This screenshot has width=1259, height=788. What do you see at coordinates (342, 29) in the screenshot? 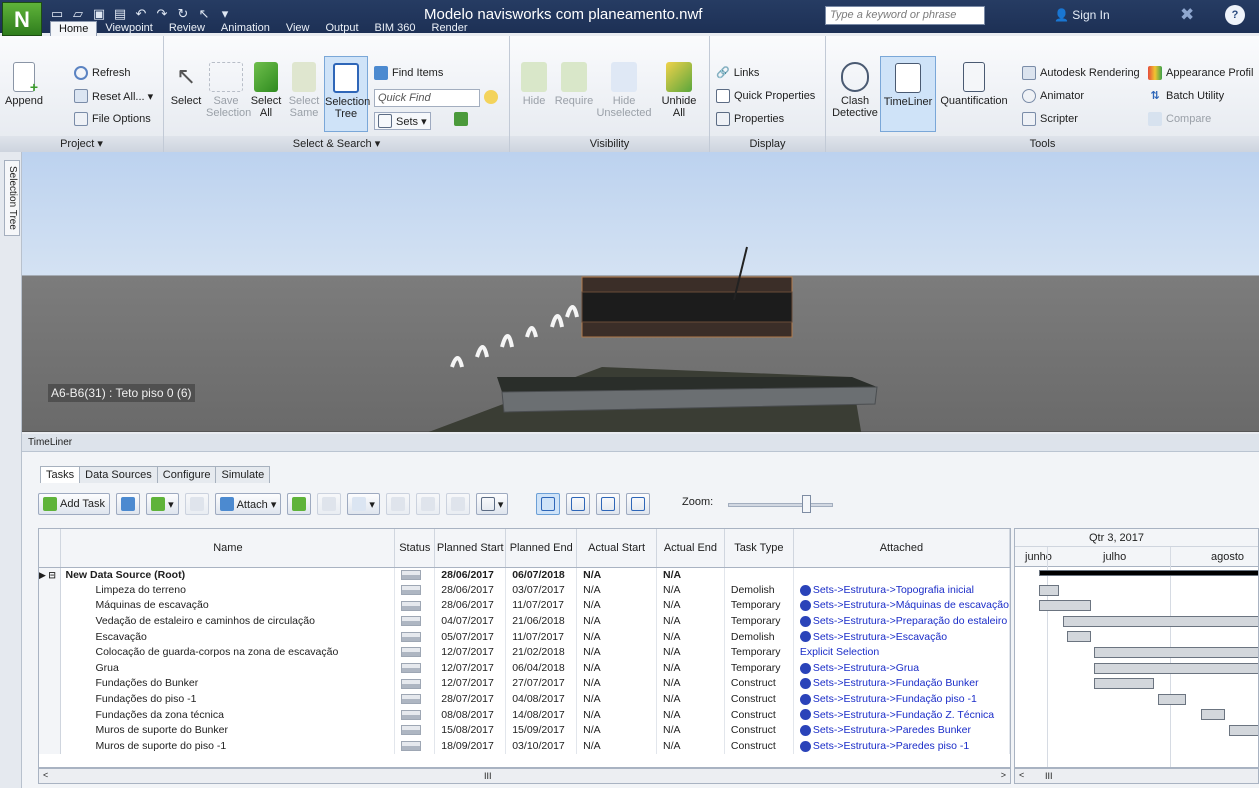
I see `tab-output: Output` at bounding box center [342, 29].